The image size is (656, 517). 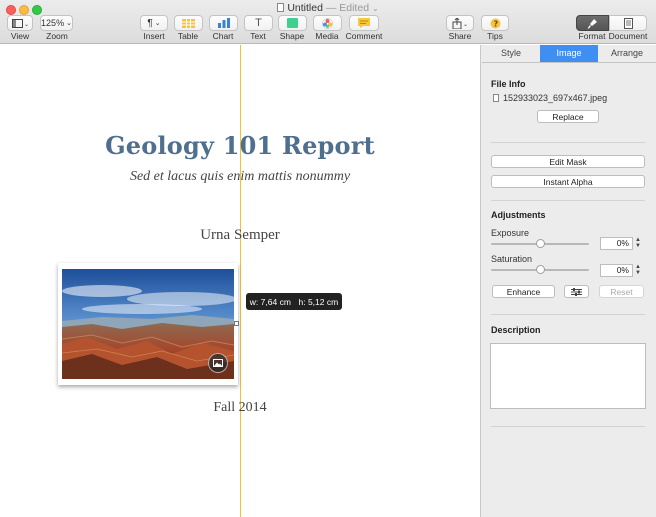 I want to click on canyon-photo, so click(x=148, y=324).